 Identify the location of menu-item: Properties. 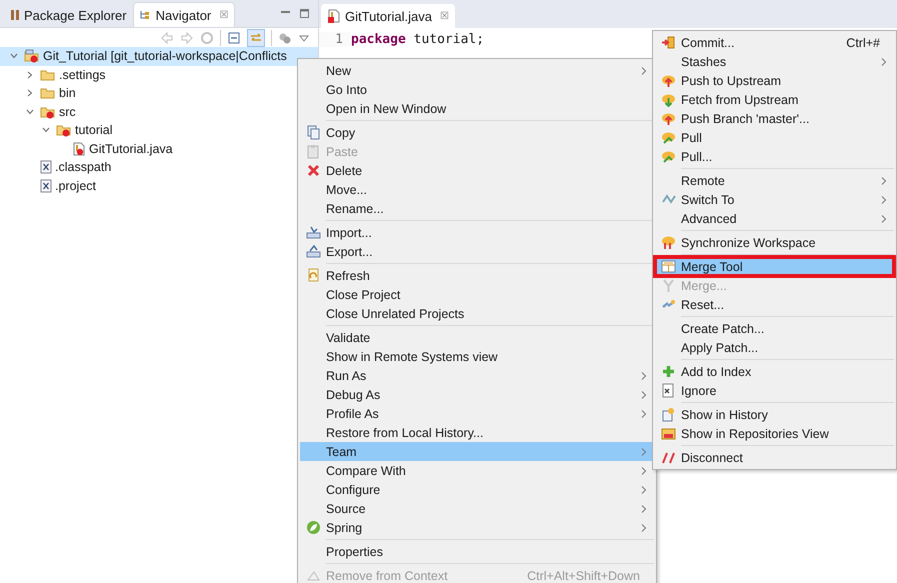
(477, 551).